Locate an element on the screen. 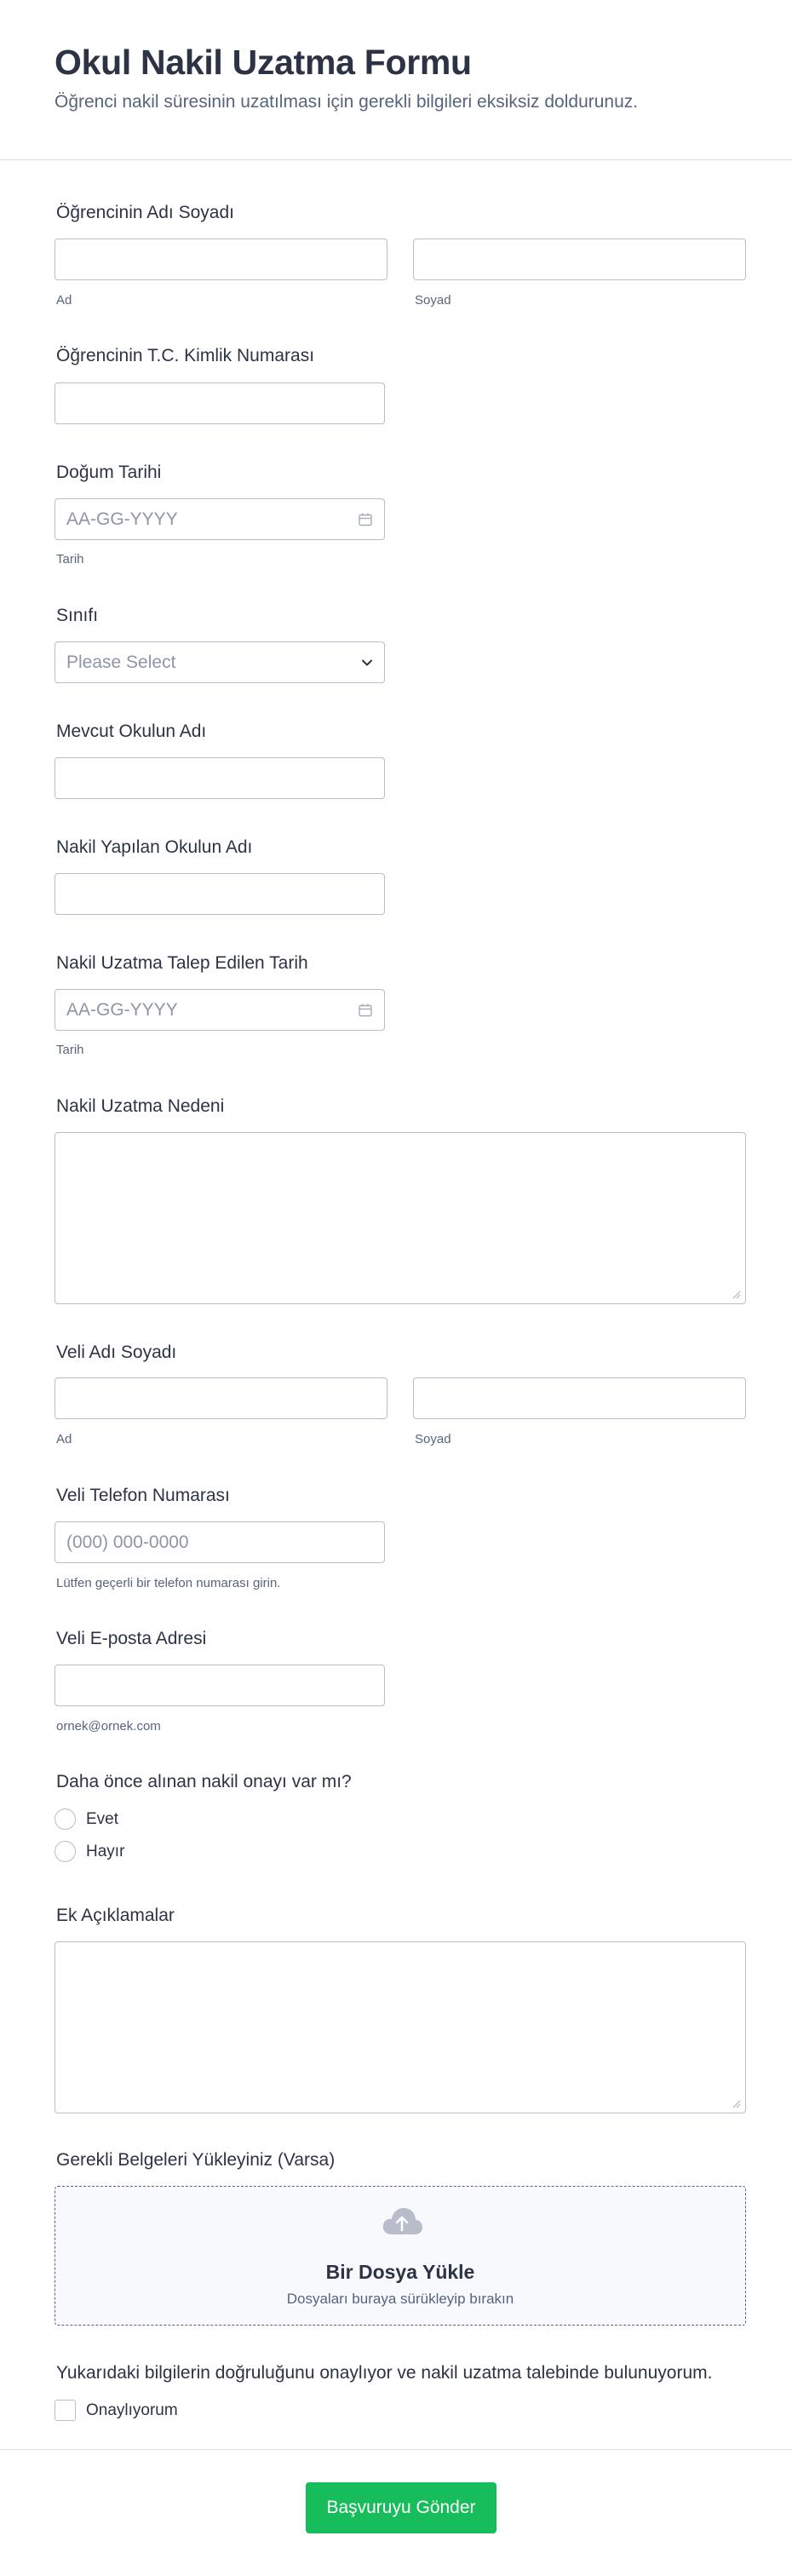 The height and width of the screenshot is (2576, 792). student-last-name-sublabel: Soyad is located at coordinates (433, 301).